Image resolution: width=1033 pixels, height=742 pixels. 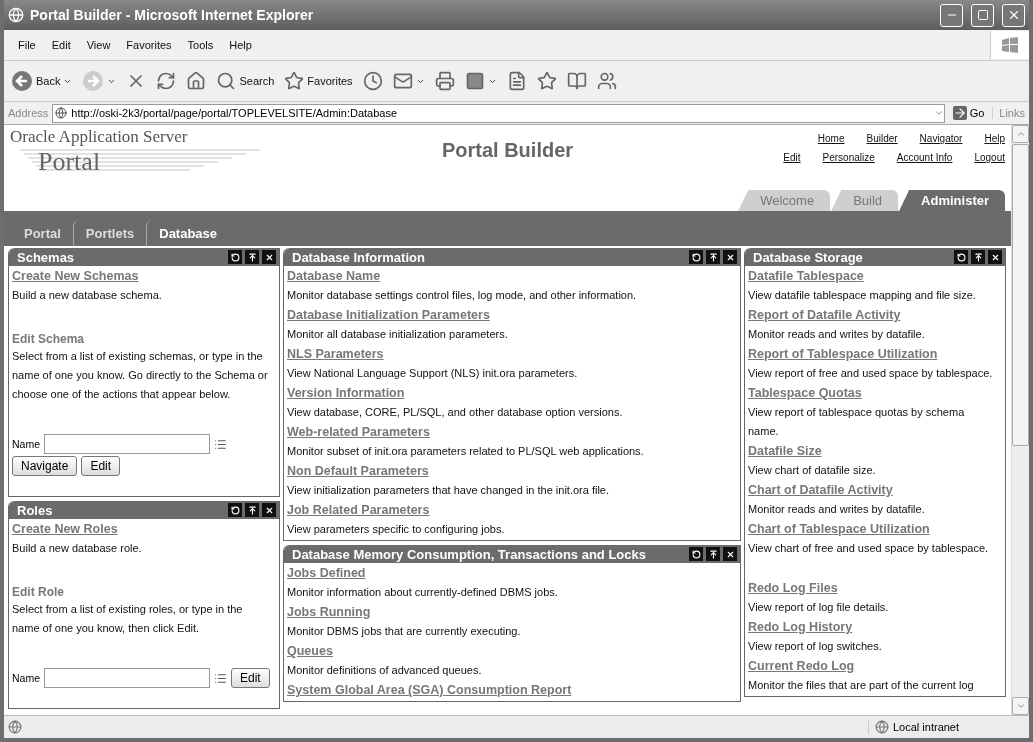 What do you see at coordinates (839, 529) in the screenshot?
I see `portlet-link: Chart of Tablespace Utilization` at bounding box center [839, 529].